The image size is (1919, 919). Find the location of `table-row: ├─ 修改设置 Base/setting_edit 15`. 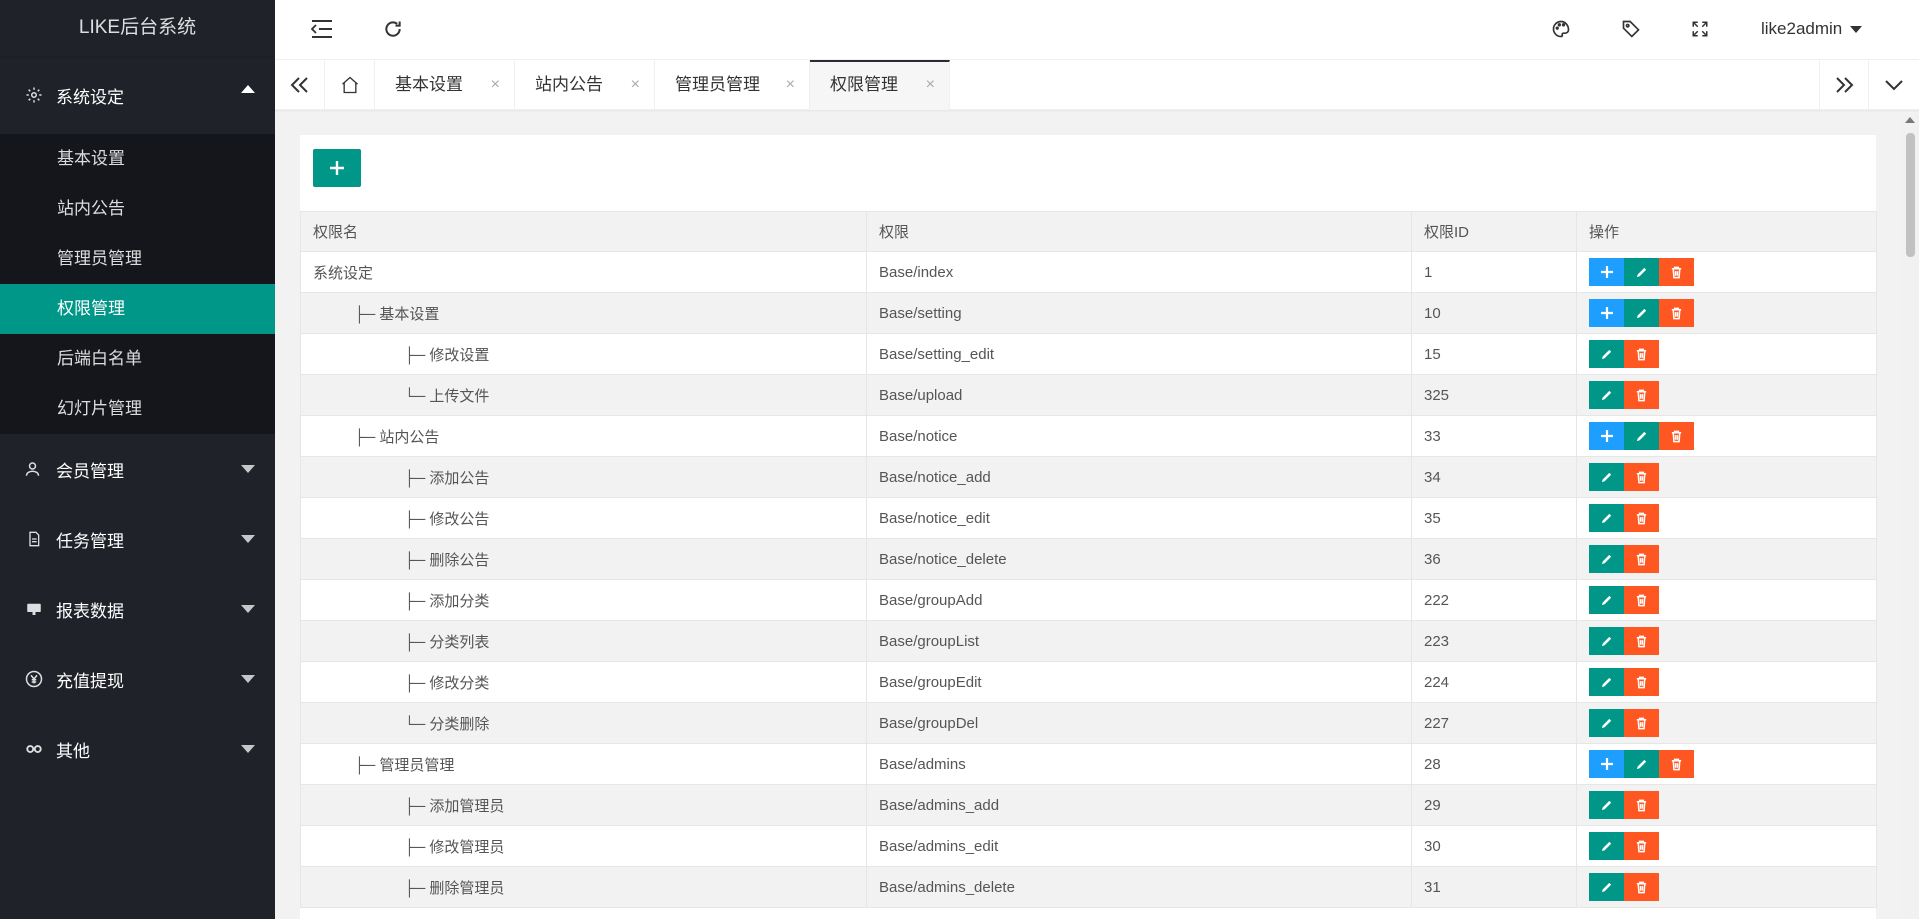

table-row: ├─ 修改设置 Base/setting_edit 15 is located at coordinates (1088, 354).